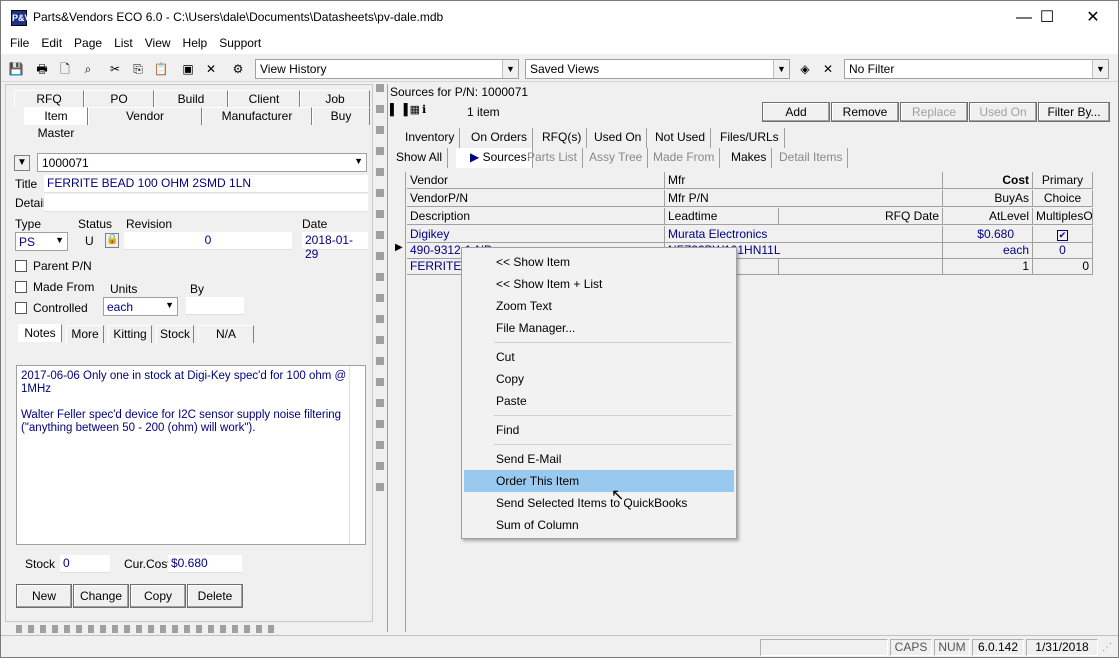  Describe the element at coordinates (599, 284) in the screenshot. I see `menu-show-item-list: << Show Item + List` at that location.